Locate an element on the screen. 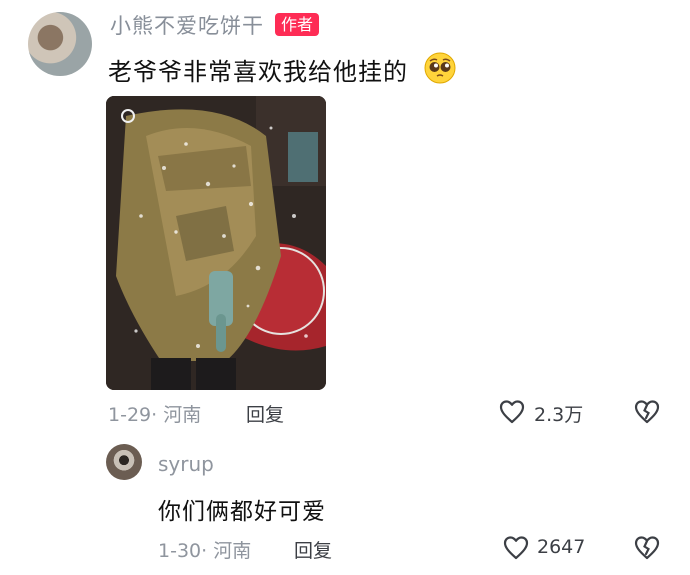 The width and height of the screenshot is (690, 575). comment-text: 老爷爷非常喜欢我给他挂的 is located at coordinates (258, 72).